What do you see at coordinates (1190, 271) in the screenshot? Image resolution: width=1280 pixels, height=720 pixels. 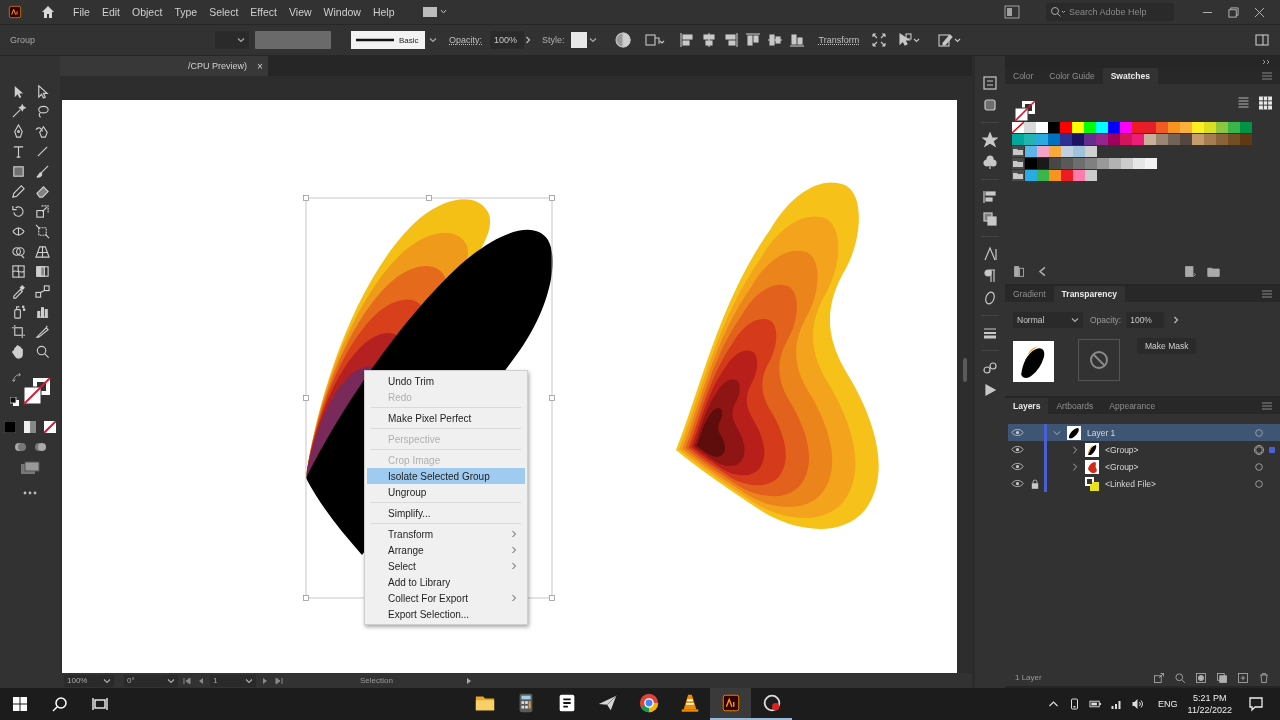 I see `swatch-options-icon` at bounding box center [1190, 271].